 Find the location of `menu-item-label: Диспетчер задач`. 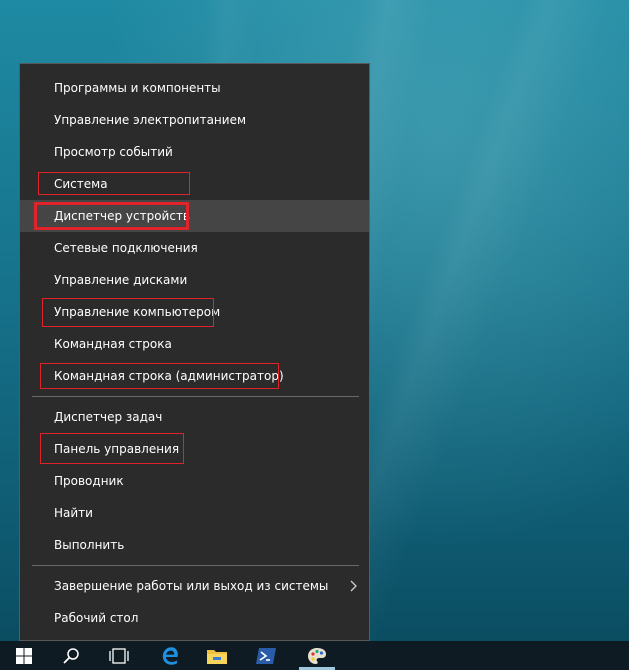

menu-item-label: Диспетчер задач is located at coordinates (108, 417).